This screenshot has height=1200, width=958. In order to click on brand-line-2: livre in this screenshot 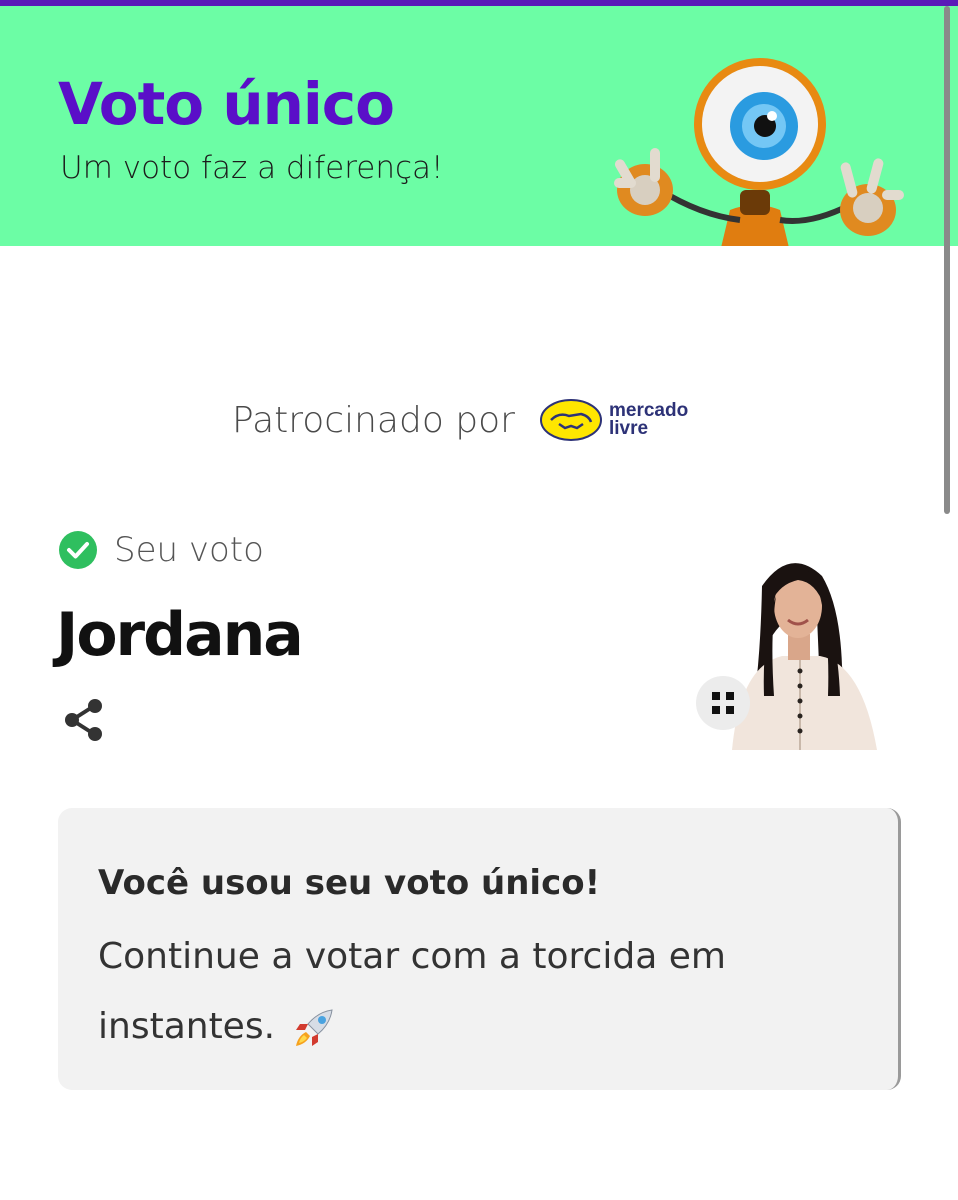, I will do `click(628, 428)`.